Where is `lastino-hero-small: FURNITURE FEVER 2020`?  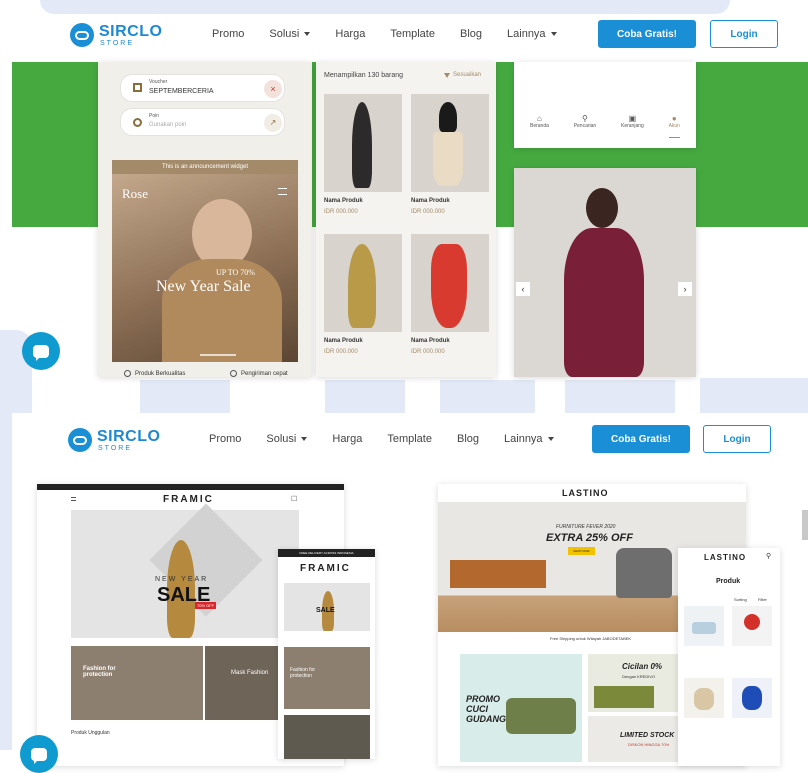
lastino-hero-small: FURNITURE FEVER 2020 is located at coordinates (586, 527).